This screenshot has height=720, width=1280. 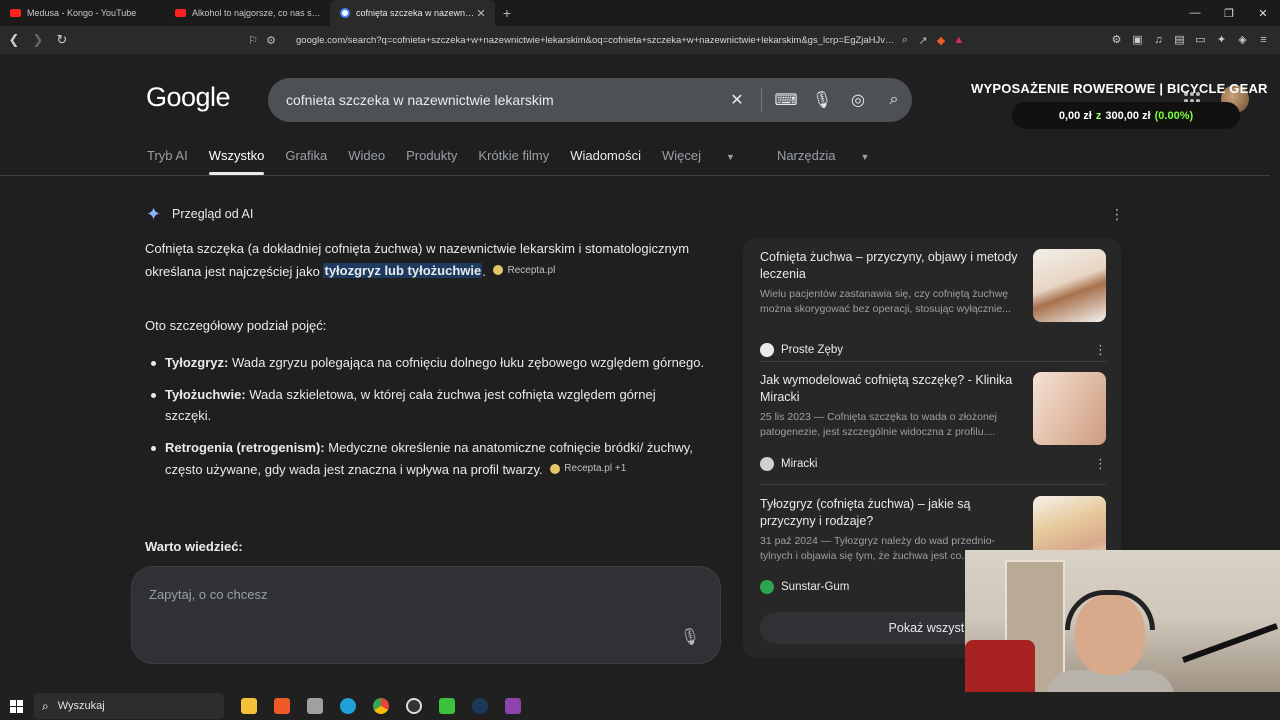 I want to click on file-explorer-icon, so click(x=248, y=706).